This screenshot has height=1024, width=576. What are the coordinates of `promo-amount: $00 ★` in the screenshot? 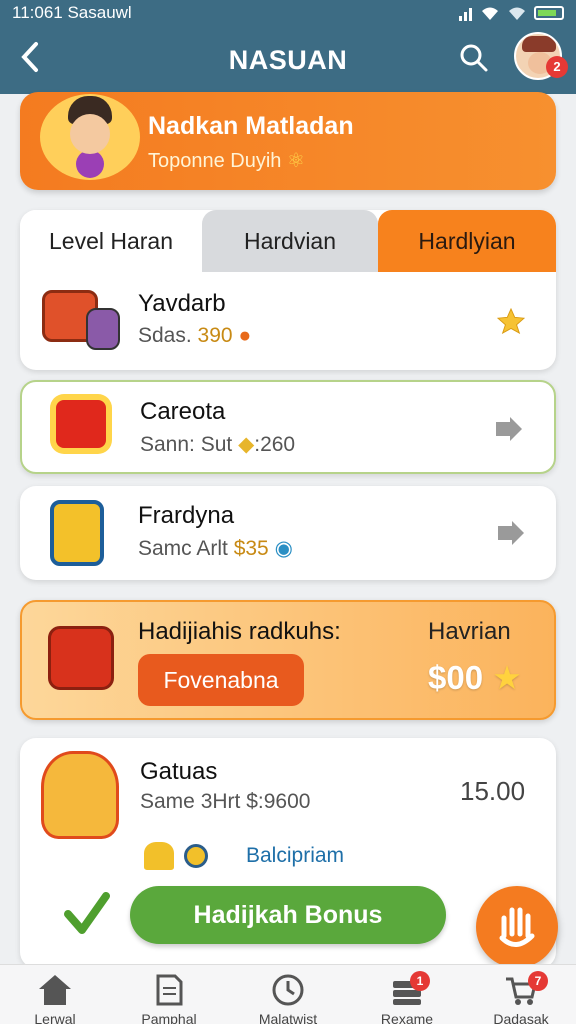 It's located at (475, 677).